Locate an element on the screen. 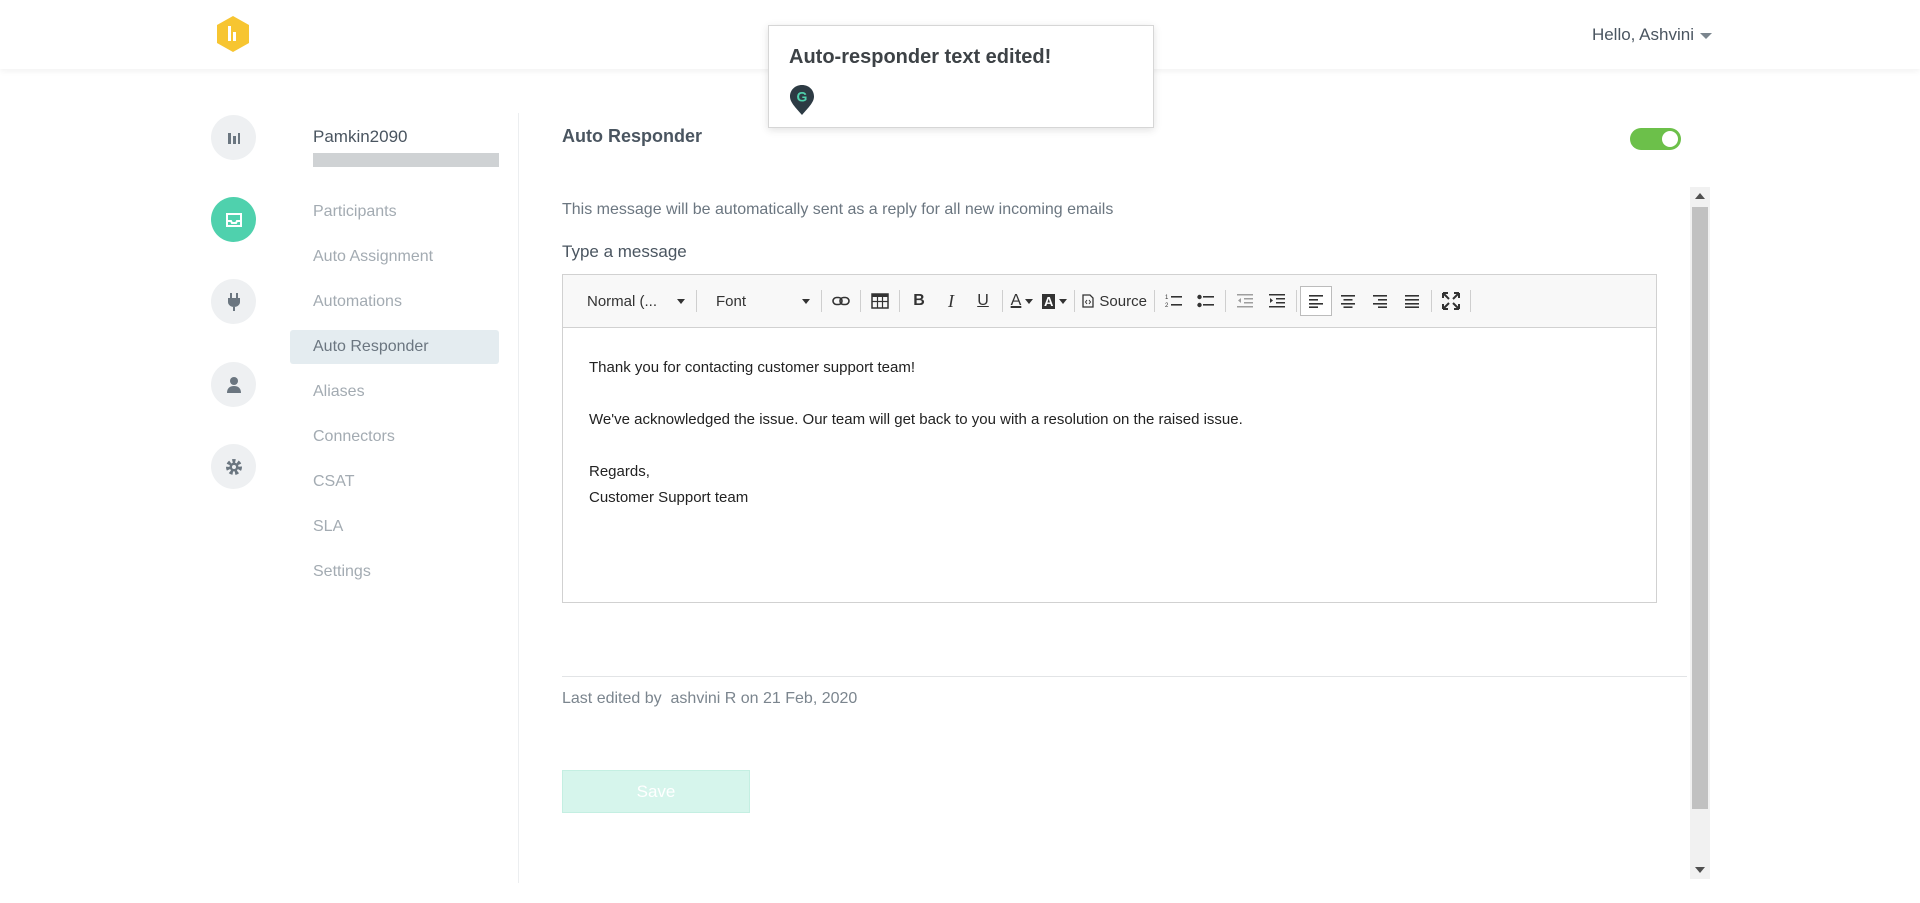 This screenshot has width=1920, height=903. table-icon is located at coordinates (880, 301).